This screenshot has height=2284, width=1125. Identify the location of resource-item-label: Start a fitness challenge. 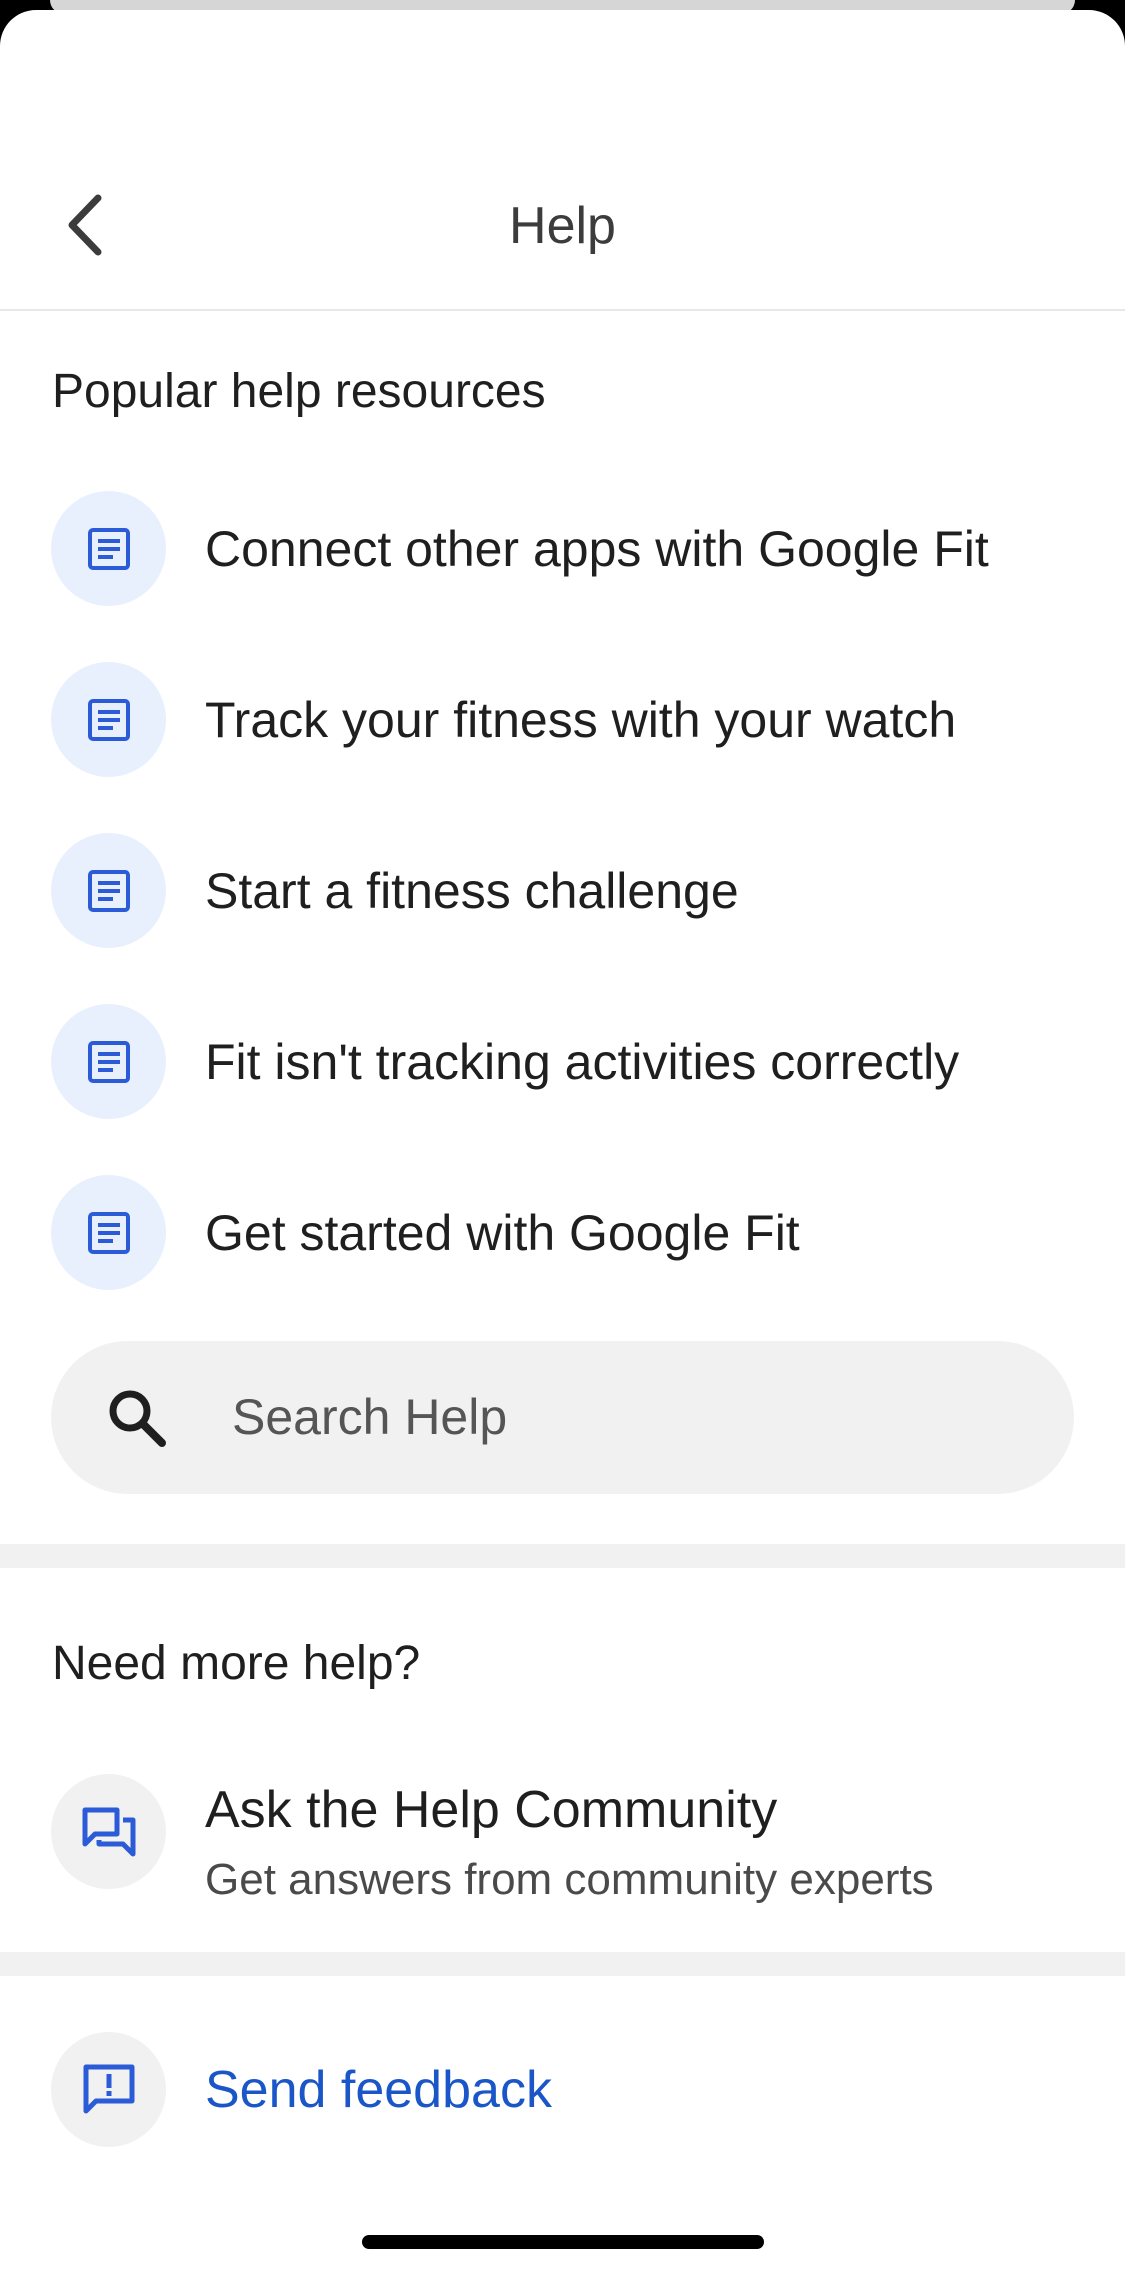
(472, 891).